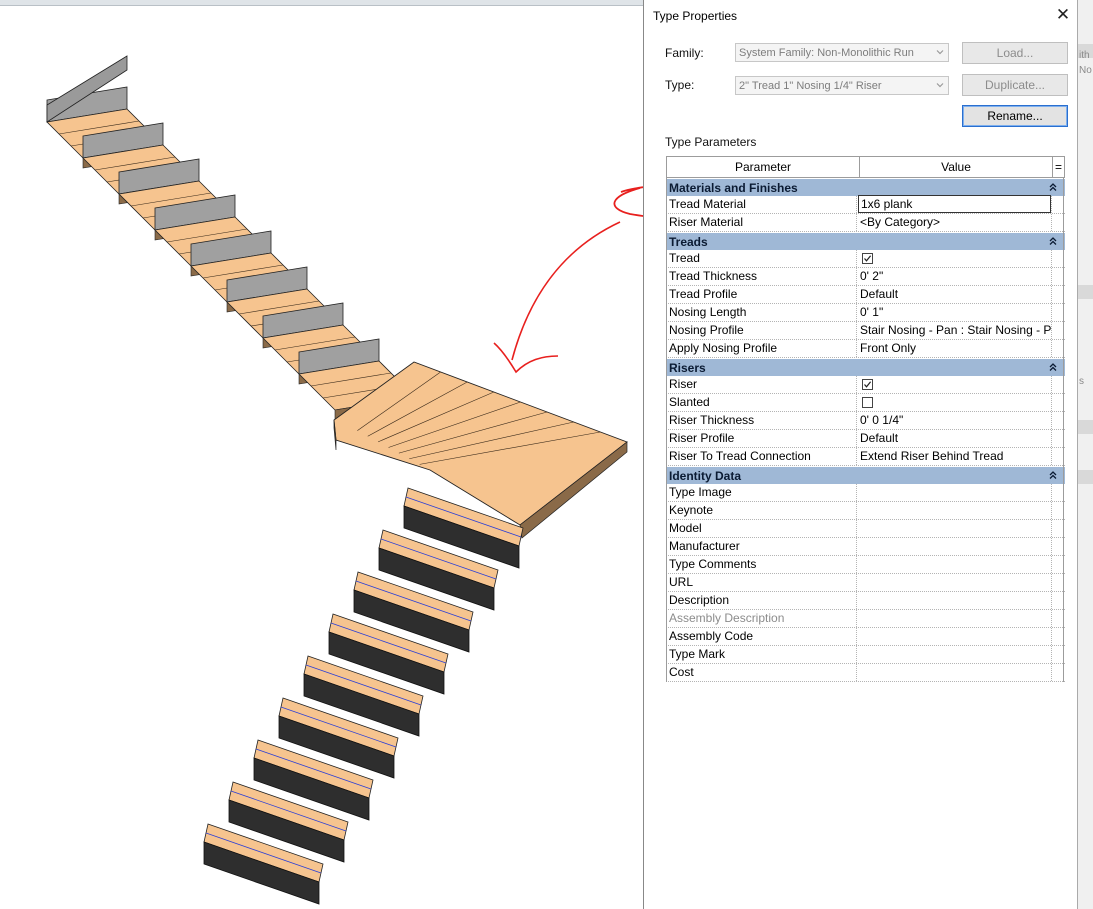  What do you see at coordinates (954, 204) in the screenshot?
I see `parameter-value-input: 1x6 plank` at bounding box center [954, 204].